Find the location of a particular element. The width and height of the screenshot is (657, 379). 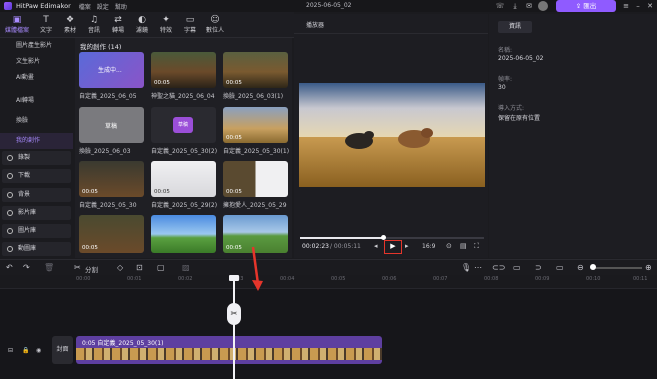

media-toolbar: ▣ 媒體檔案 T 文字 ❖ 素材 ♫ 音訊 ⇄ 轉場 ◐ 濾鏡 ✦ 特效 ▭ 字幕 ☺ 數位人 is located at coordinates (147, 25).